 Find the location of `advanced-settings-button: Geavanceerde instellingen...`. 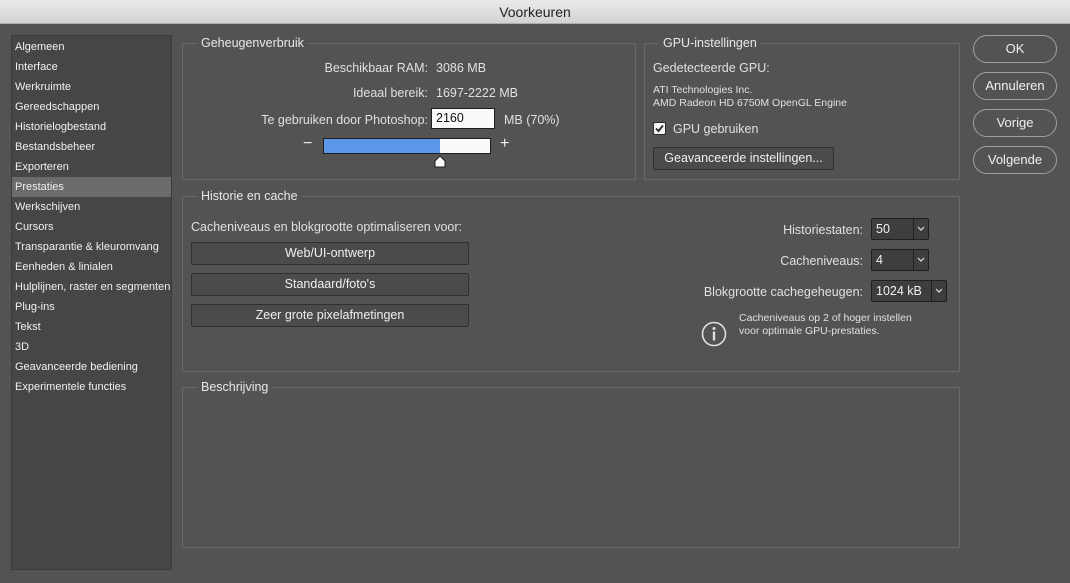

advanced-settings-button: Geavanceerde instellingen... is located at coordinates (743, 158).